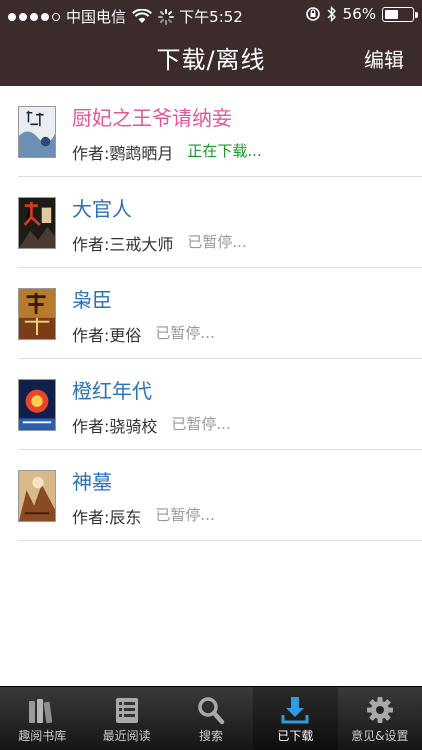 The width and height of the screenshot is (422, 750). I want to click on tab-recent: 最近阅读, so click(126, 718).